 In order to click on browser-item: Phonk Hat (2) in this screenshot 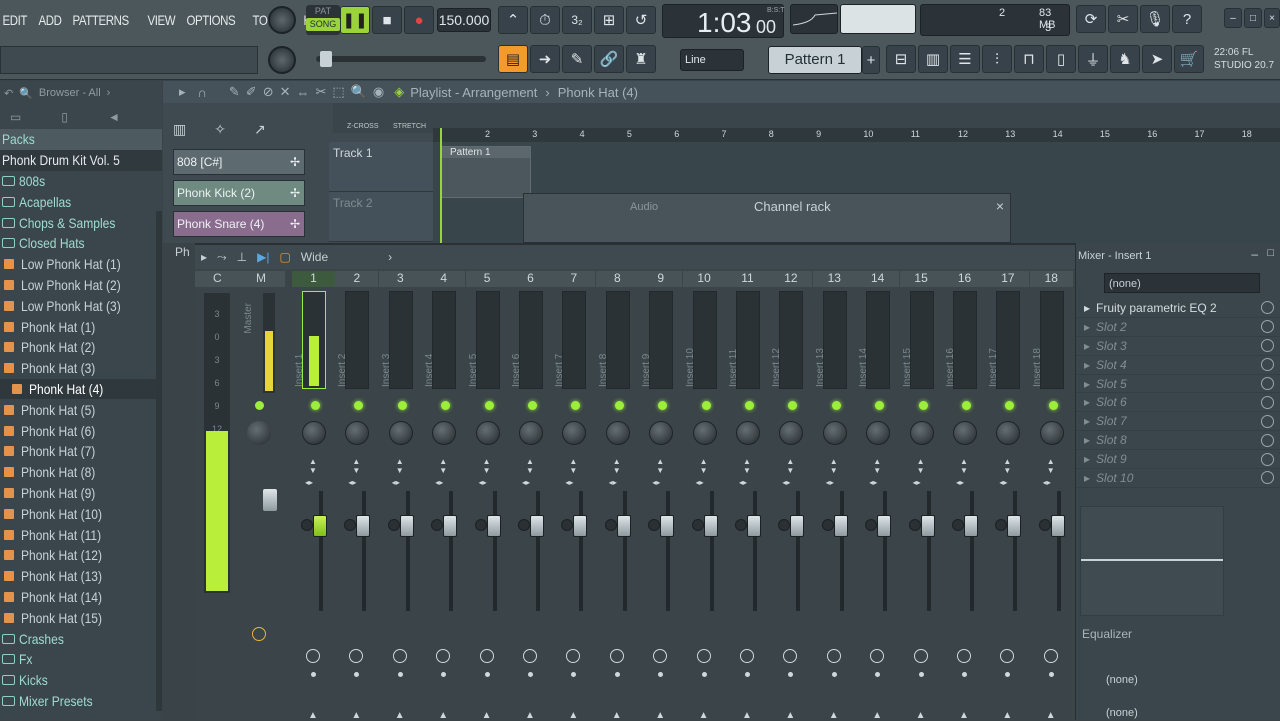, I will do `click(81, 347)`.